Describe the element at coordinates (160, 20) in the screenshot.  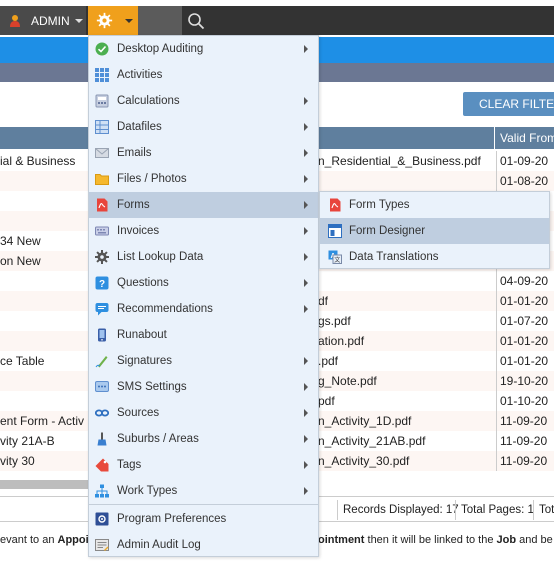
I see `nav-tab` at that location.